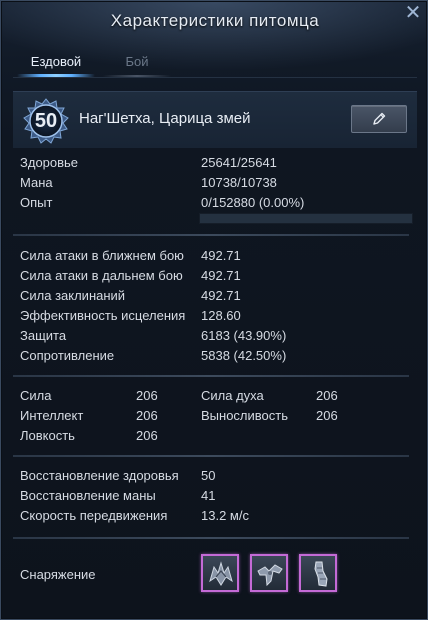 This screenshot has width=428, height=620. Describe the element at coordinates (215, 77) in the screenshot. I see `tab-divider` at that location.